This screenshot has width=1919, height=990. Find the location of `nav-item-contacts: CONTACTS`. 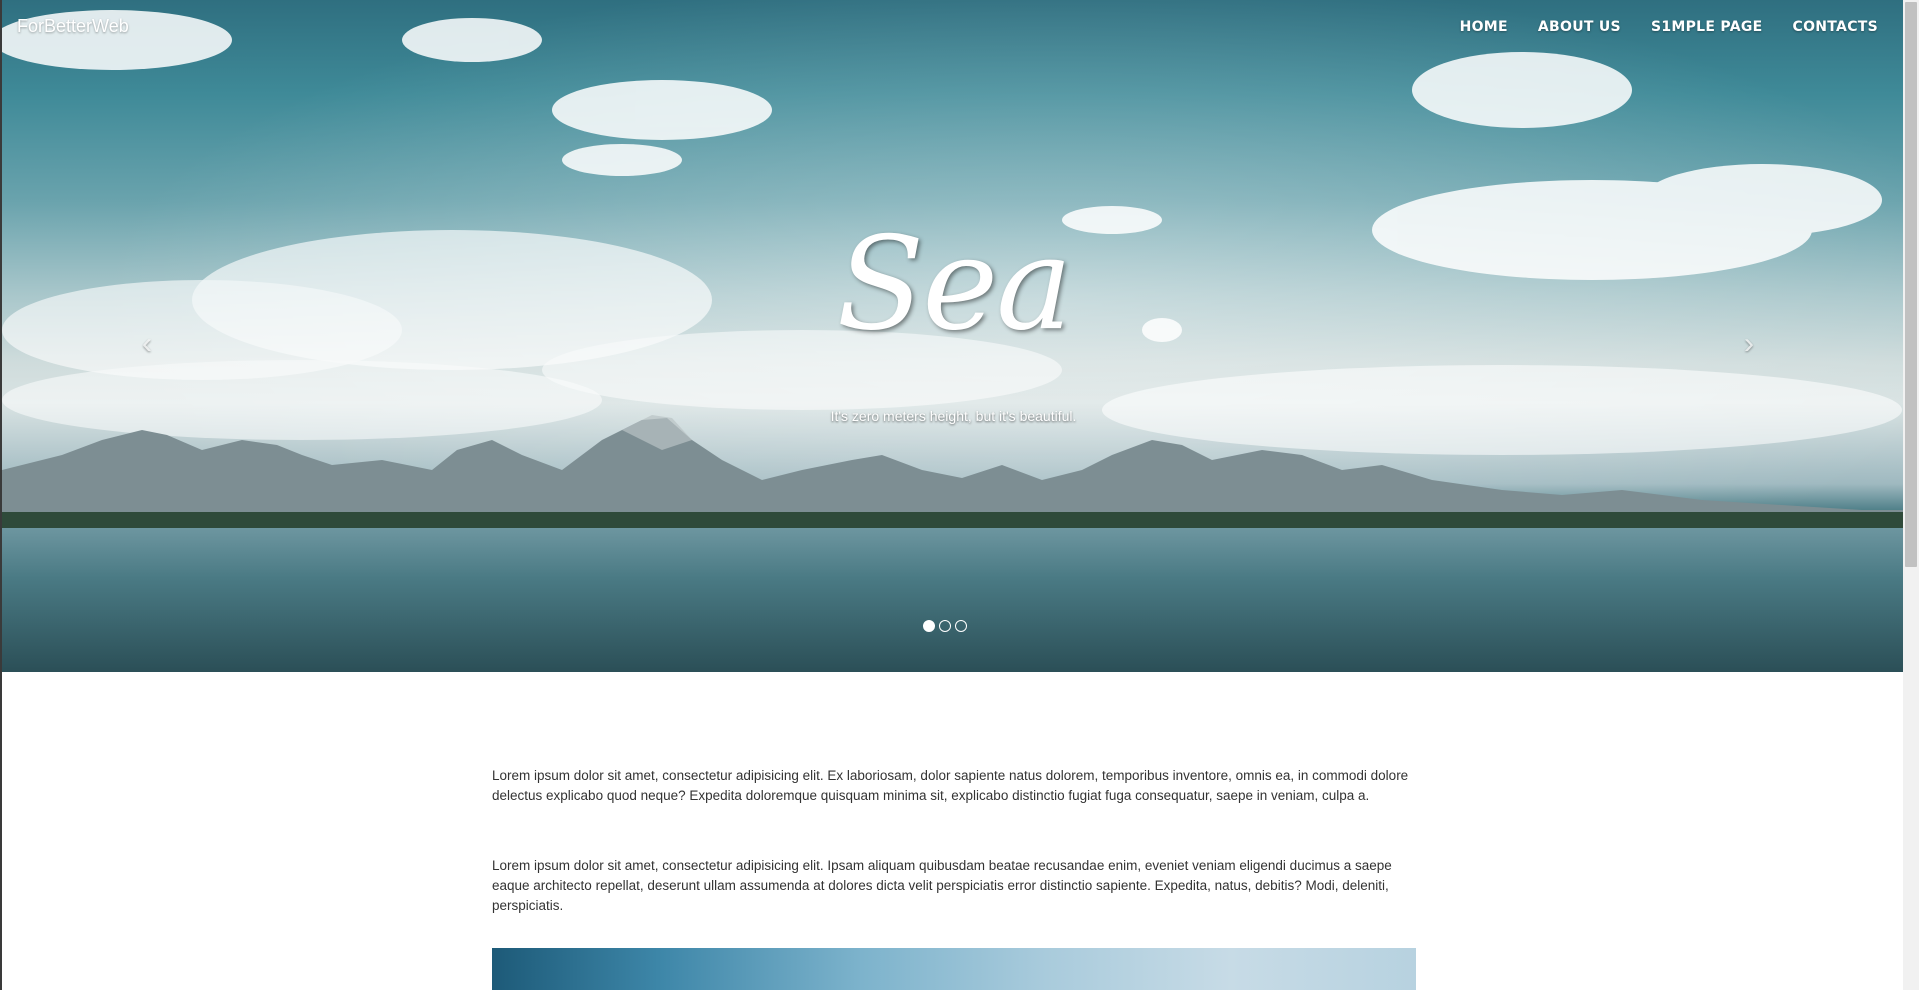

nav-item-contacts: CONTACTS is located at coordinates (1836, 27).